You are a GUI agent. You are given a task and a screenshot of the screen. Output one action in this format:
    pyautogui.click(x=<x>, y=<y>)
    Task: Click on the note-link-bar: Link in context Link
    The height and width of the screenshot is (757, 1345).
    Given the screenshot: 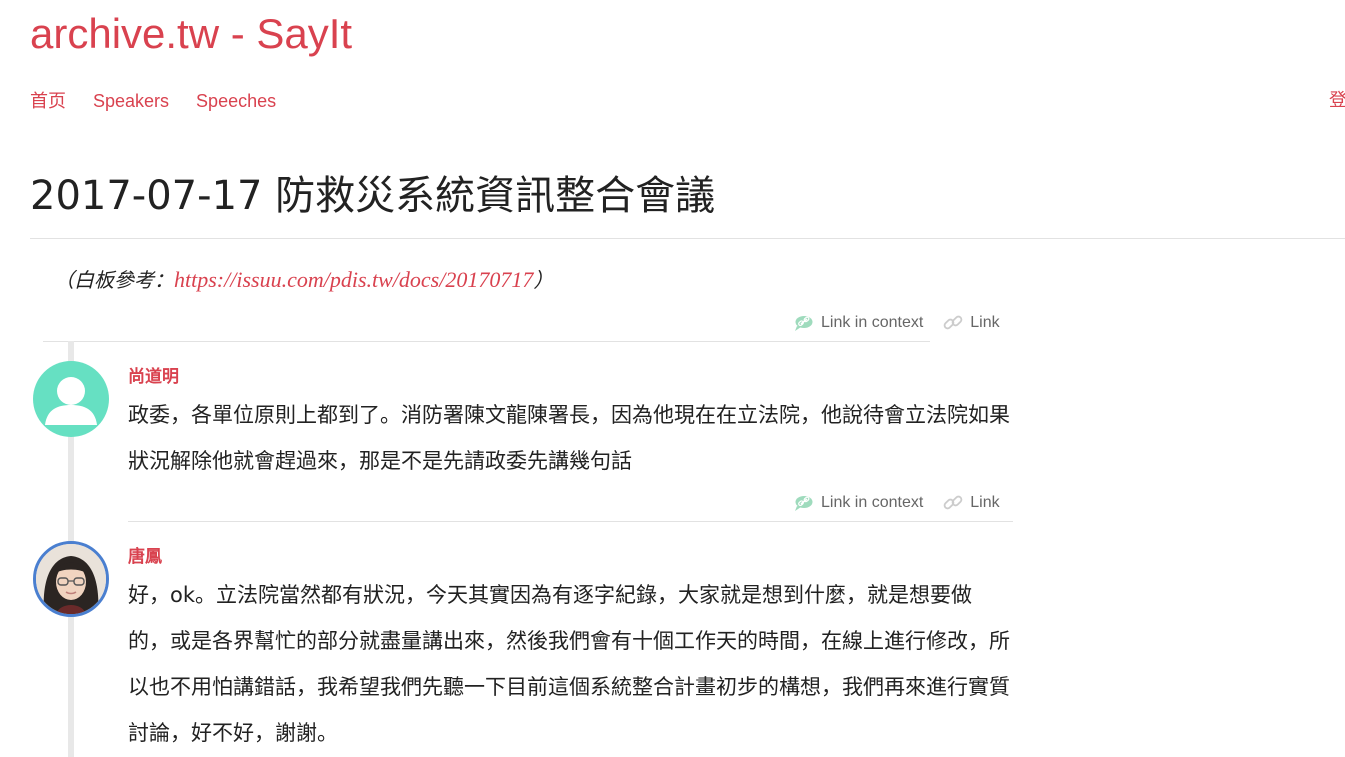 What is the action you would take?
    pyautogui.click(x=896, y=323)
    